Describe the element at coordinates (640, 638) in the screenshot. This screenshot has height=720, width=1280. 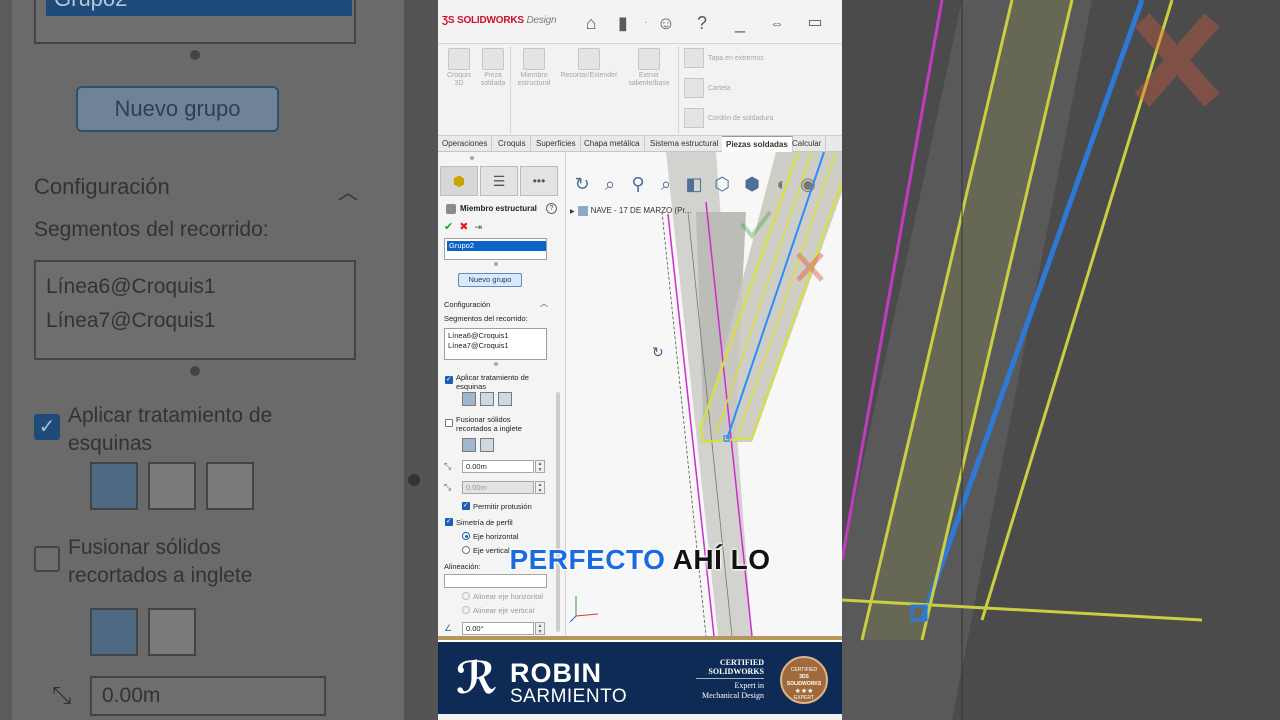
I see `banner-gold-stripe` at that location.